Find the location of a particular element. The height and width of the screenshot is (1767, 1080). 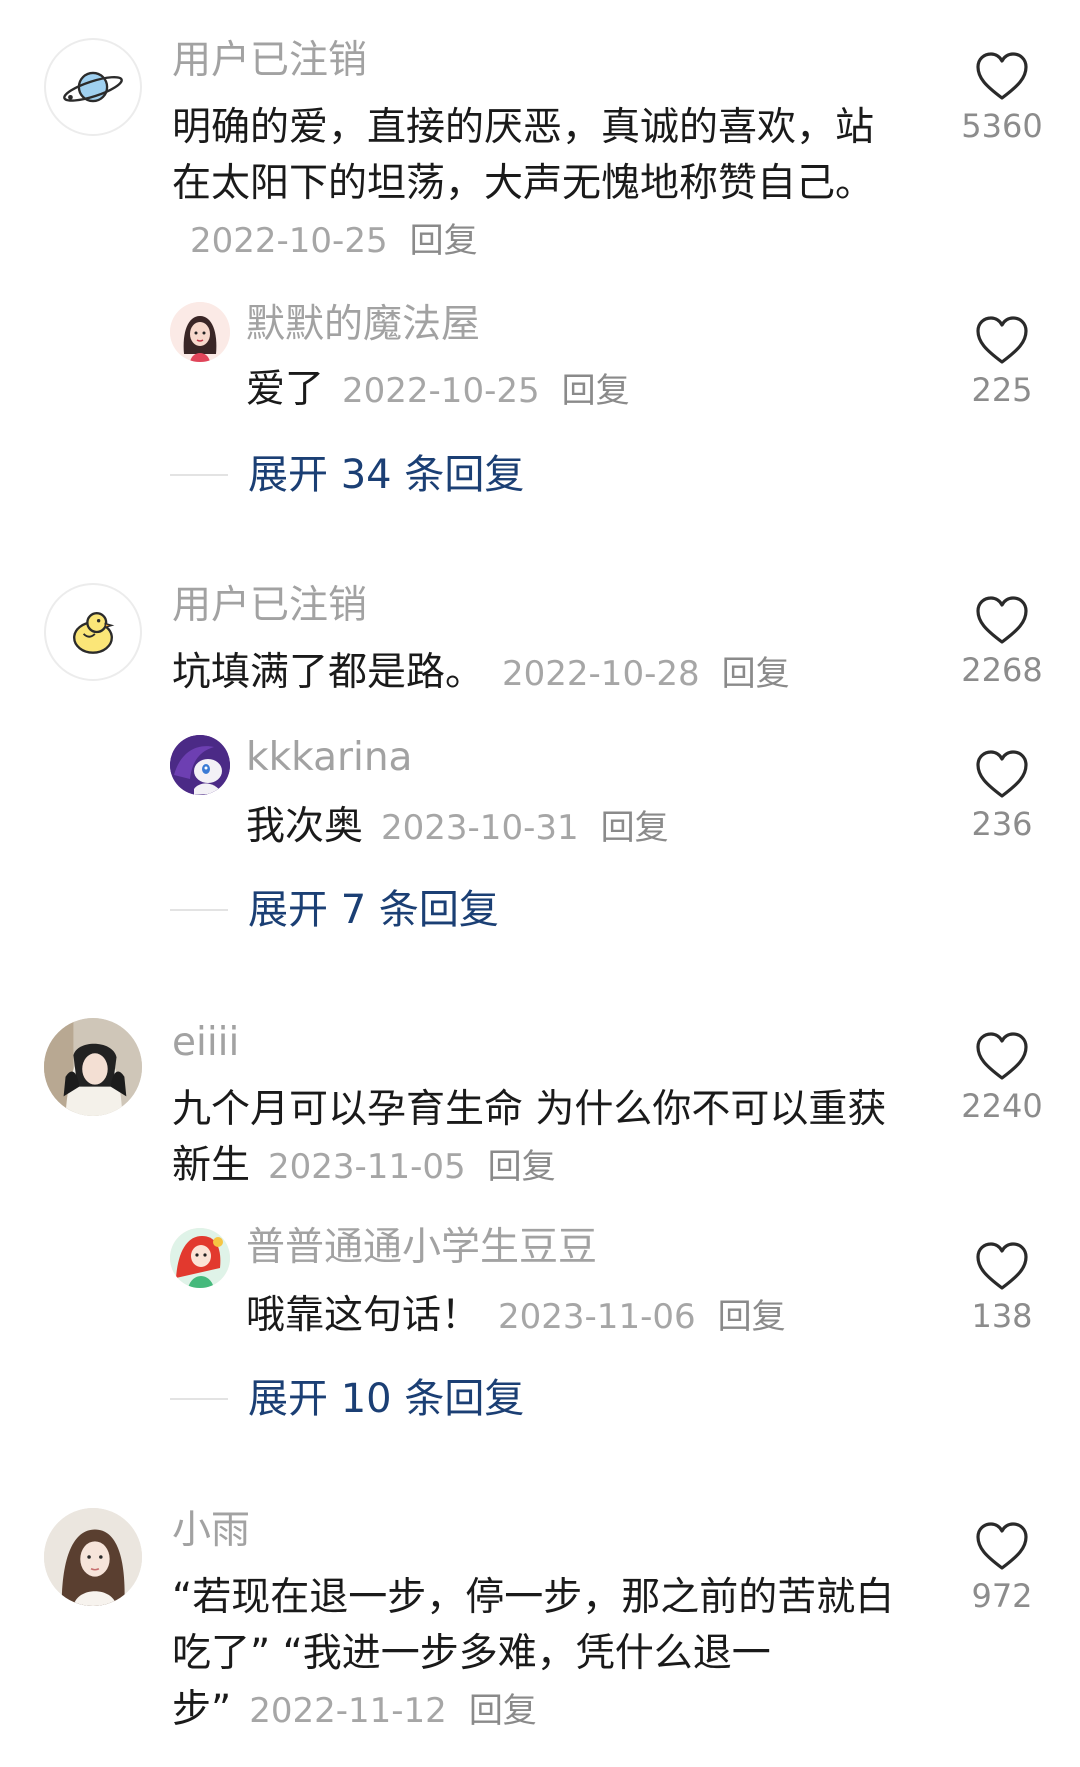

like-button: 5360 is located at coordinates (1002, 98).